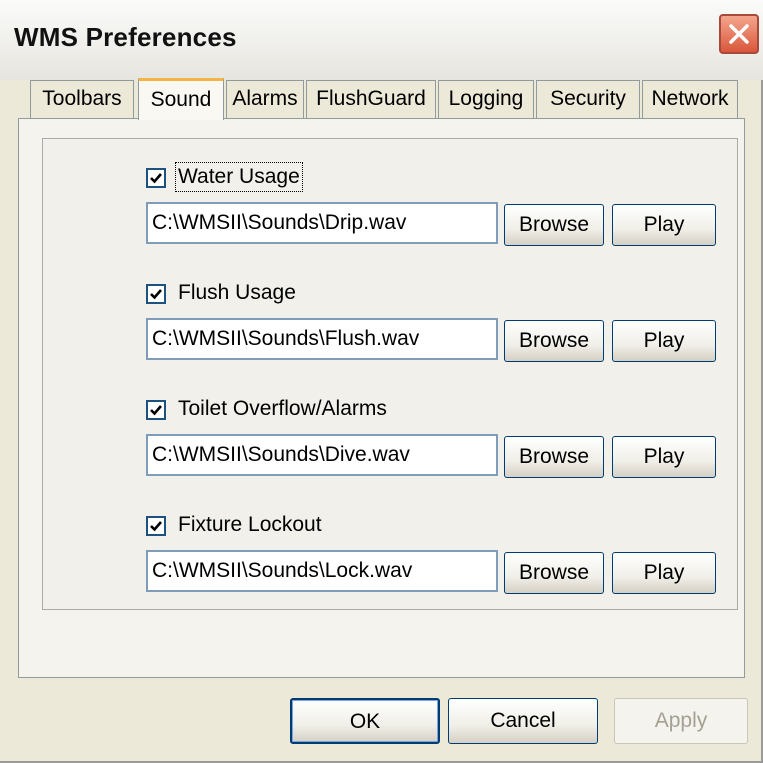 This screenshot has width=763, height=763. I want to click on tab-sound: Sound, so click(181, 99).